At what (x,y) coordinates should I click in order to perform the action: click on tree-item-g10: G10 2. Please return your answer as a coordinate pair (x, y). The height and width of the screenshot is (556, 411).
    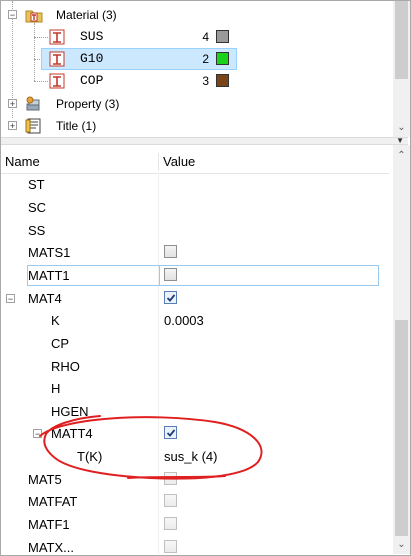
    Looking at the image, I should click on (121, 59).